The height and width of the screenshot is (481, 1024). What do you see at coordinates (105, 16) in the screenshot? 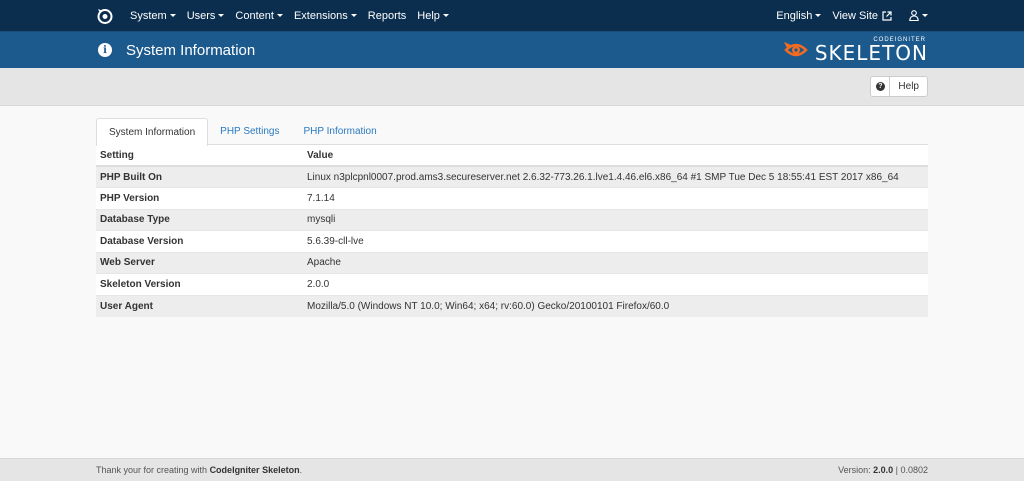
I see `brand-logo-icon` at bounding box center [105, 16].